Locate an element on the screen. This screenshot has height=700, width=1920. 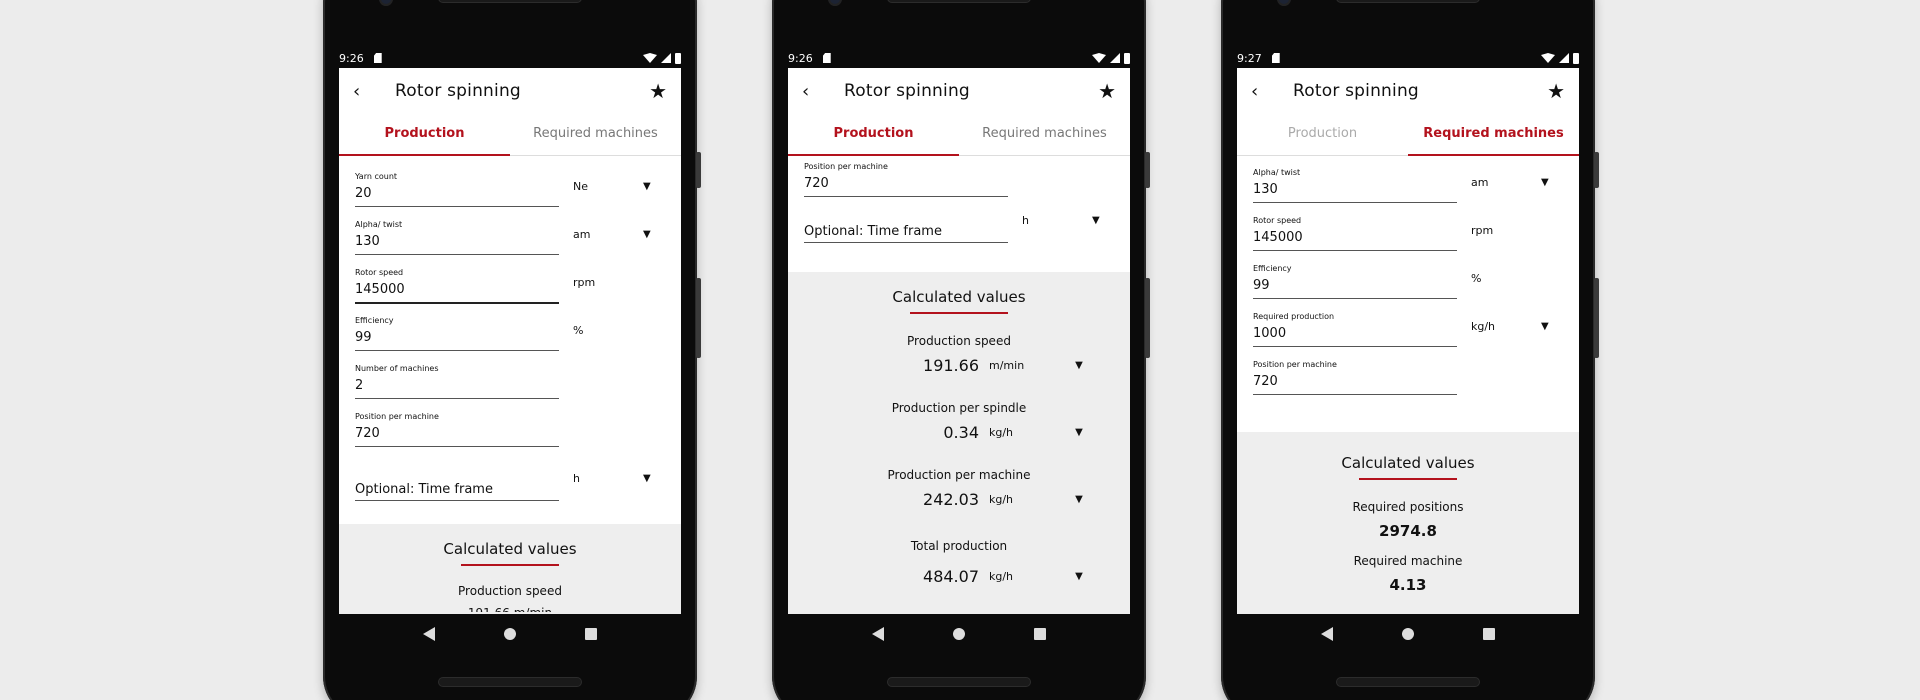
field-value: 99 is located at coordinates (1261, 285).